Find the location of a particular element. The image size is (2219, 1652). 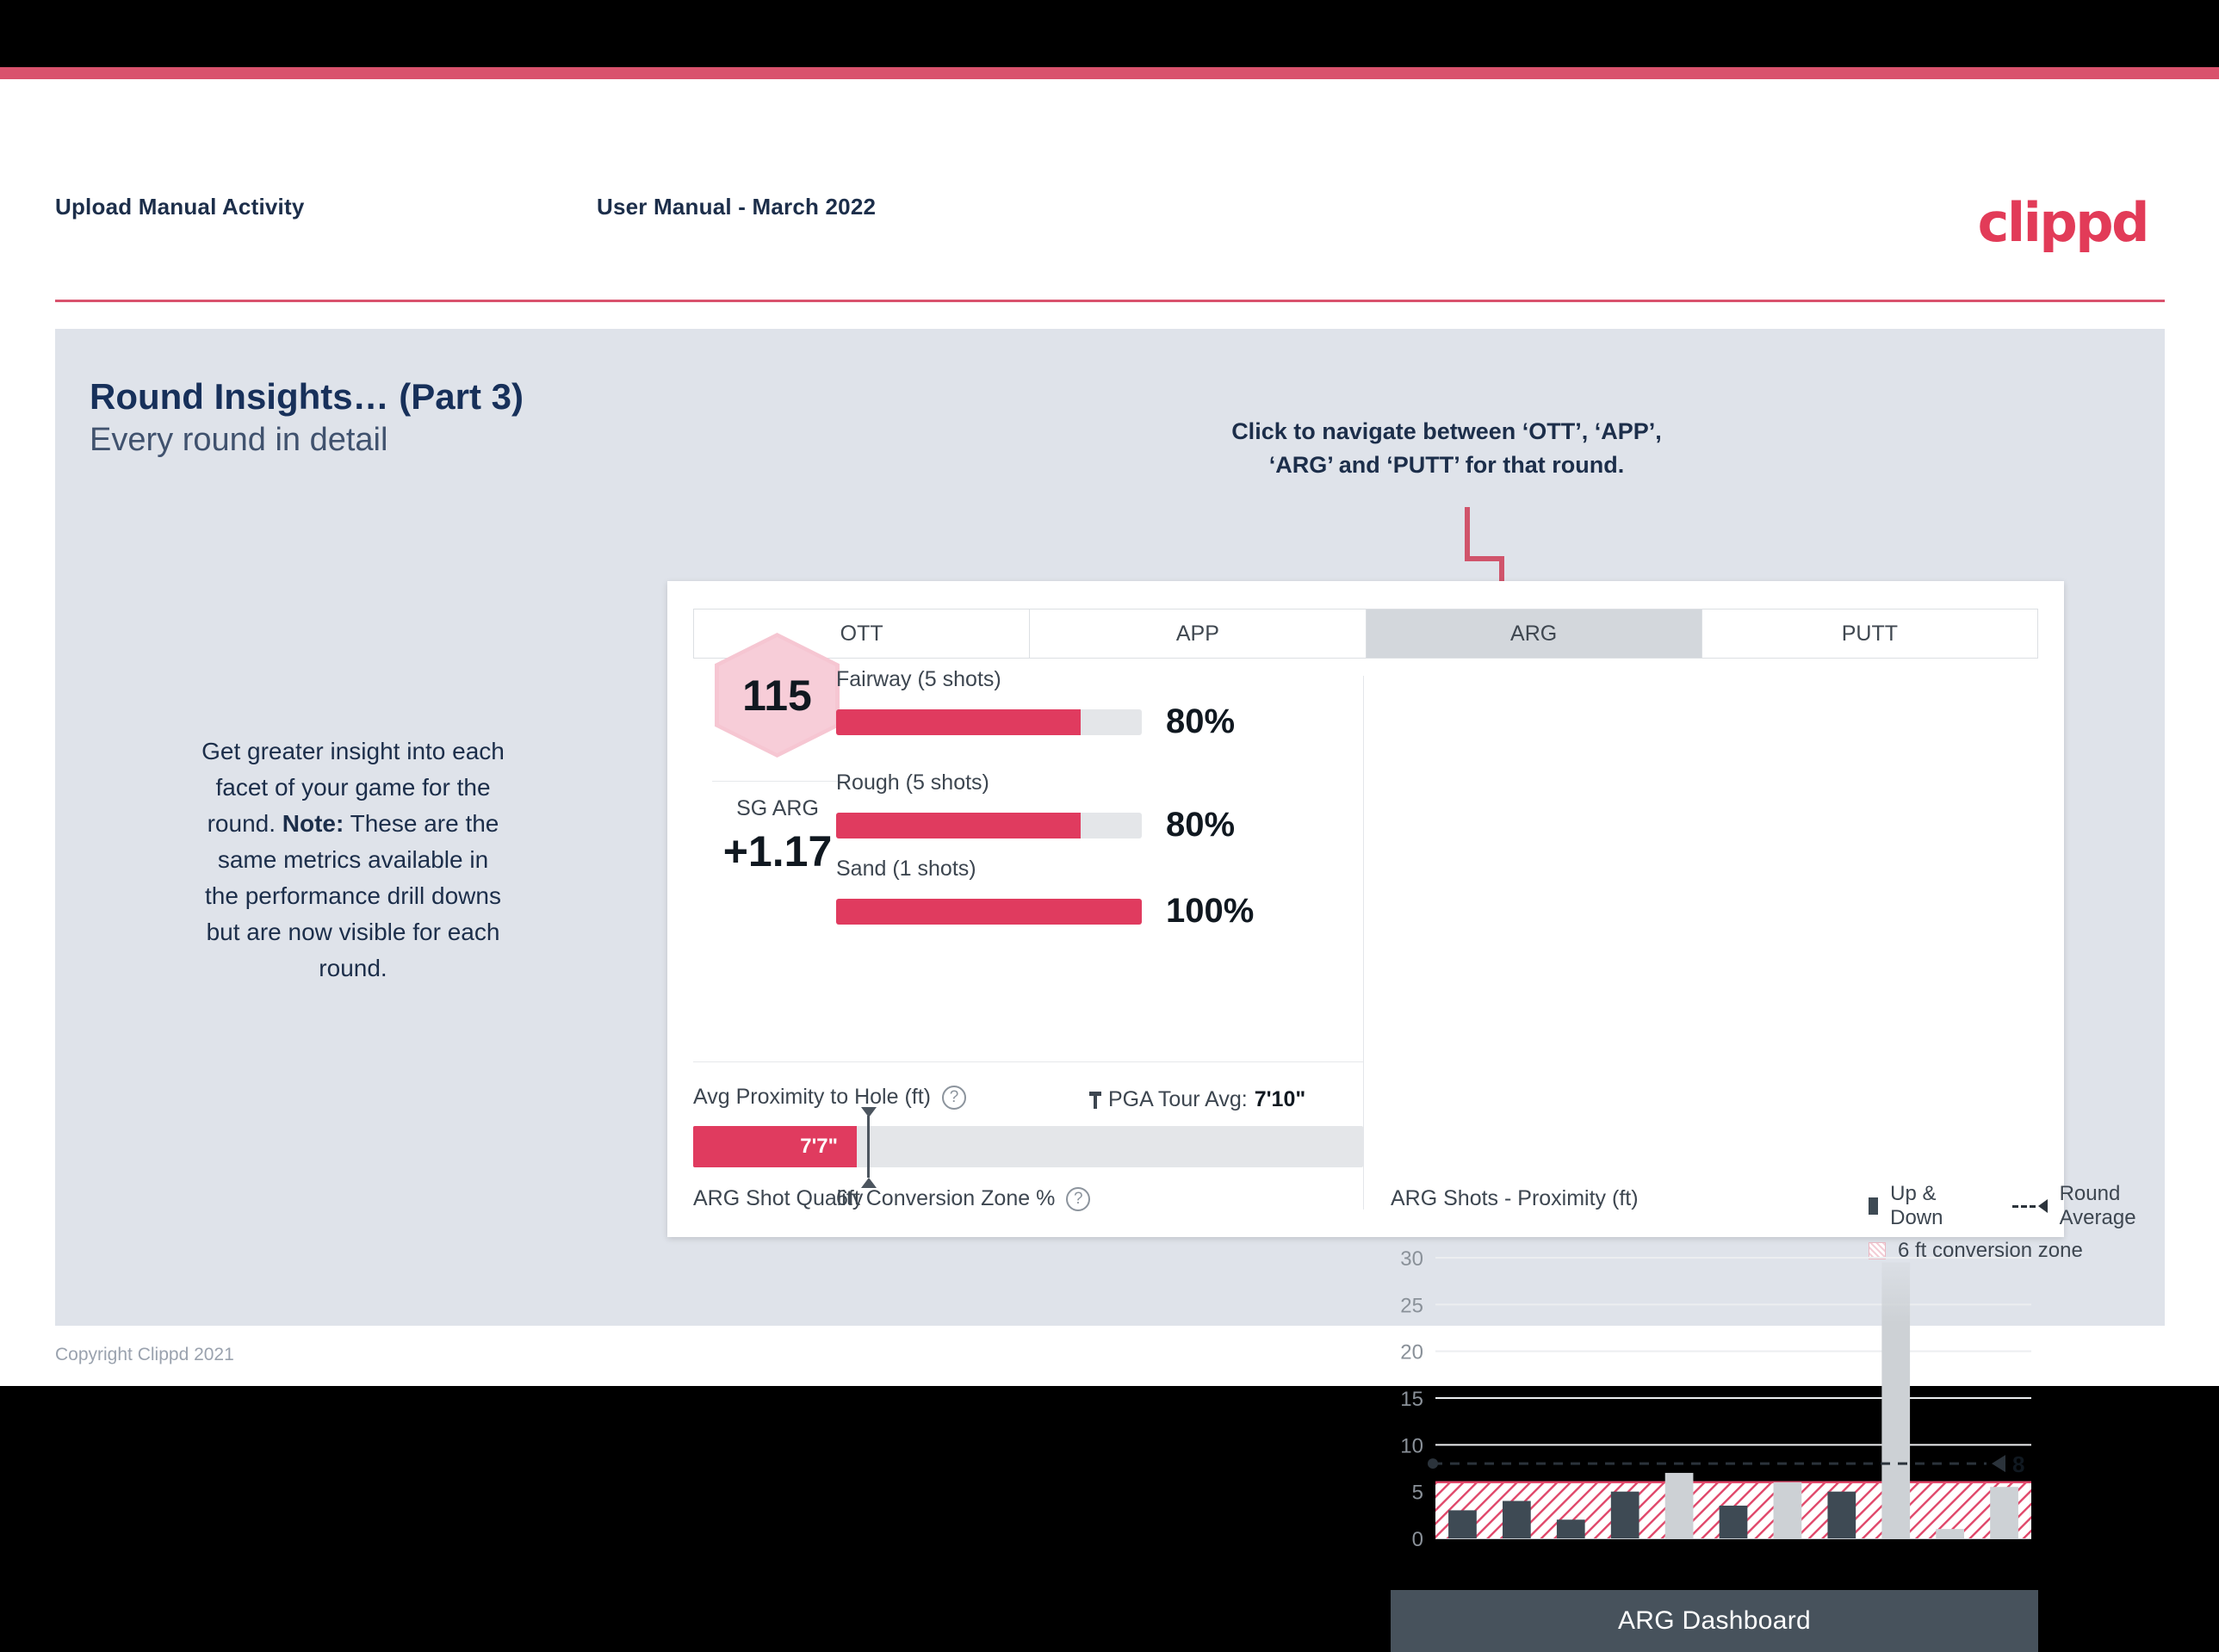

header-divider is located at coordinates (1110, 301).